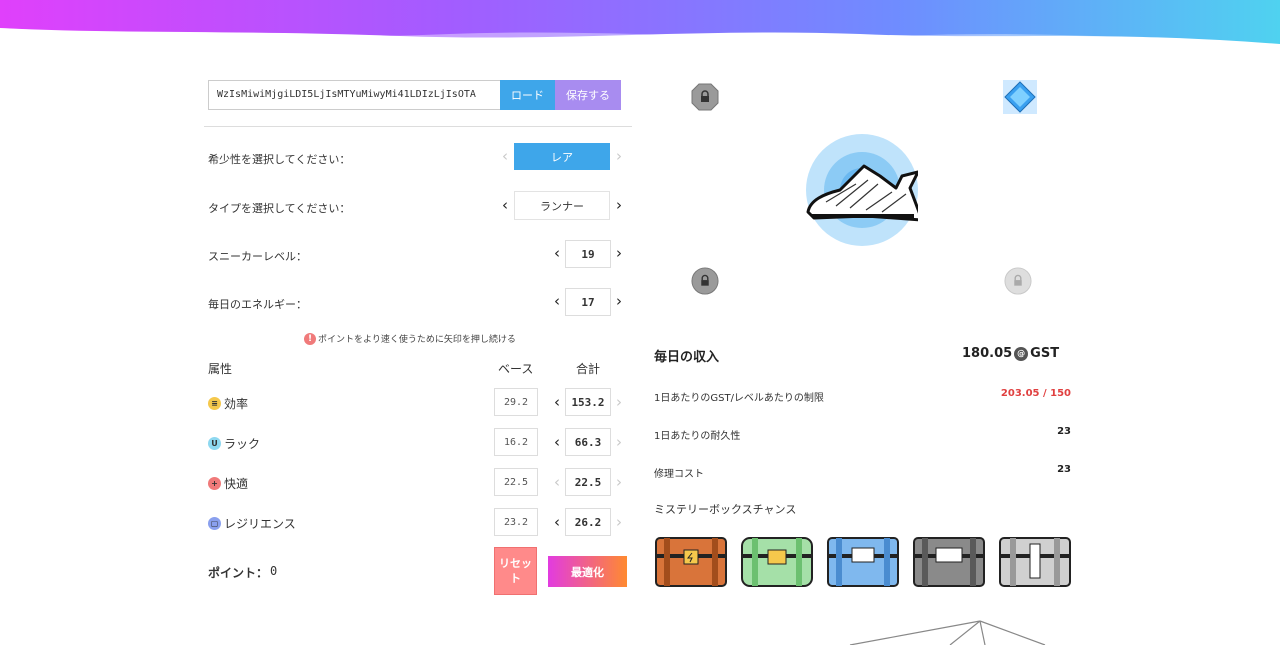  I want to click on points-label: ポイント：, so click(238, 573).